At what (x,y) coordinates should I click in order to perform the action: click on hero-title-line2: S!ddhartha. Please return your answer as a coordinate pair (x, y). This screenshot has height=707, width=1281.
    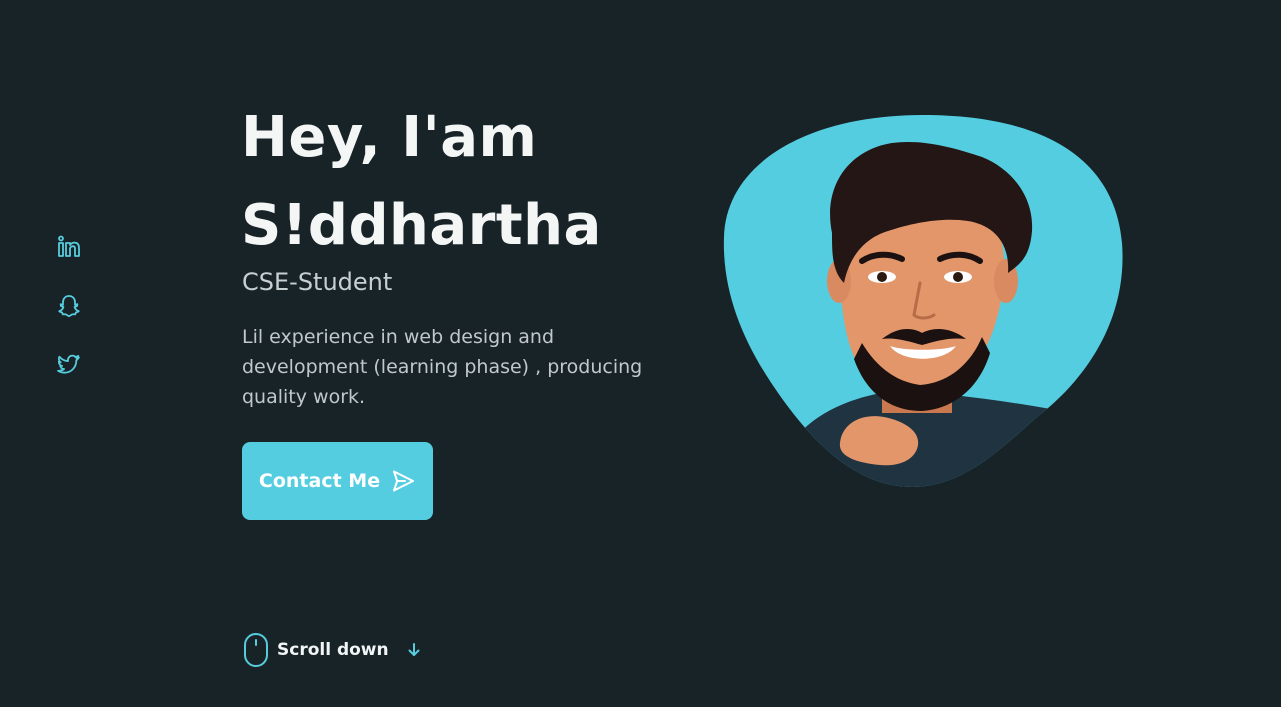
    Looking at the image, I should click on (421, 225).